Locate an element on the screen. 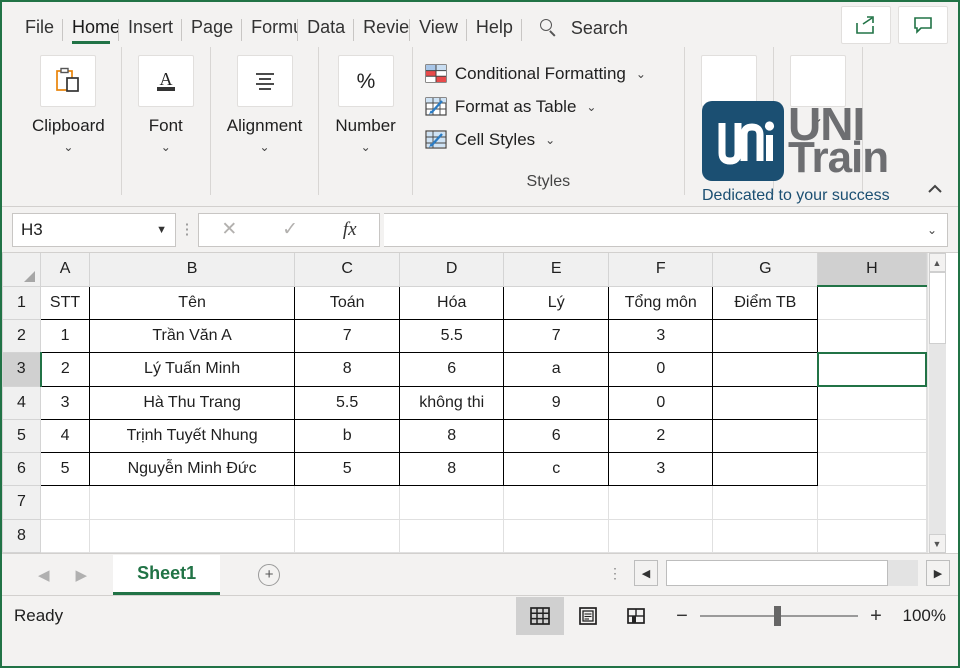 This screenshot has width=960, height=668. vertical-scroll-thumb is located at coordinates (937, 308).